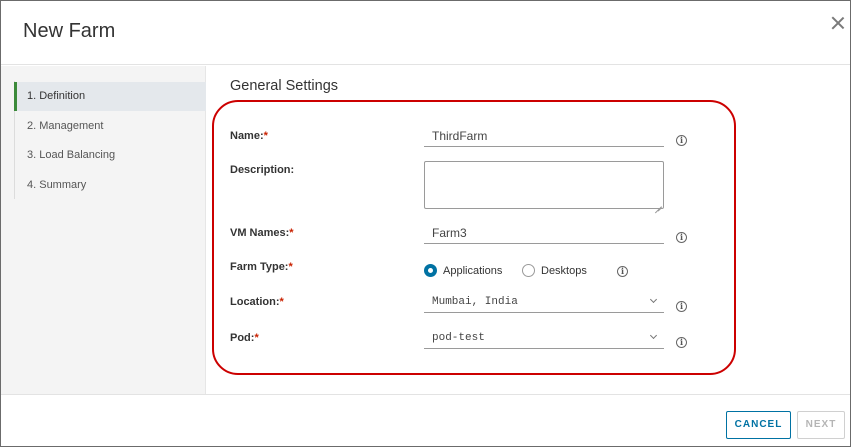 The width and height of the screenshot is (851, 447). I want to click on close-icon, so click(838, 23).